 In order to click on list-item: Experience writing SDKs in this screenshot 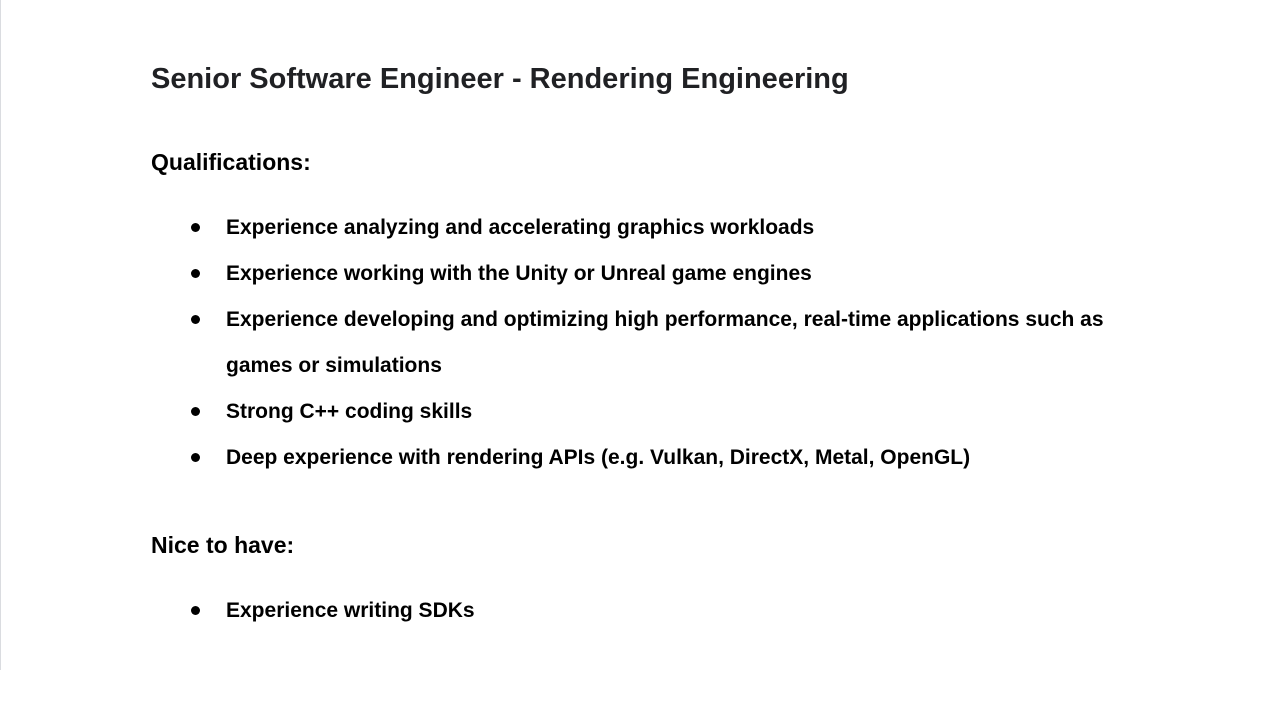, I will do `click(651, 611)`.